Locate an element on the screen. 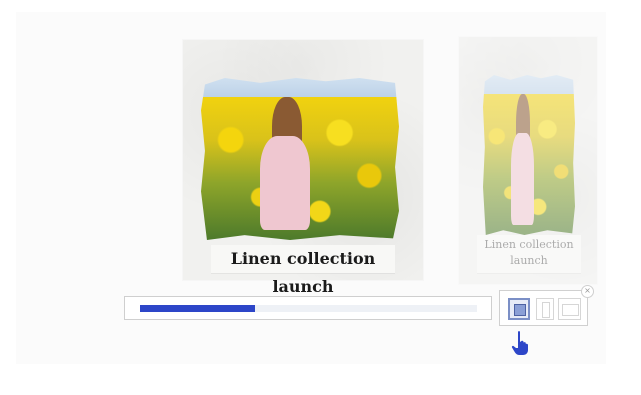 This screenshot has width=641, height=395. portrait-format-icon is located at coordinates (545, 309).